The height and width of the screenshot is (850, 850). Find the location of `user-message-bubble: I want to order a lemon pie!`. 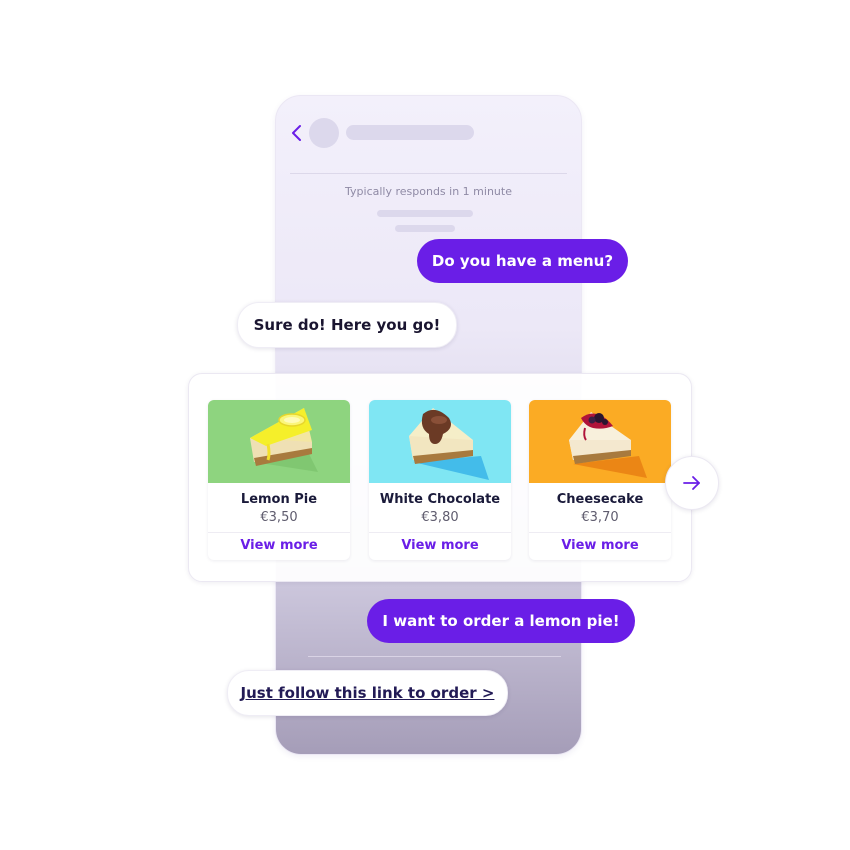

user-message-bubble: I want to order a lemon pie! is located at coordinates (501, 621).